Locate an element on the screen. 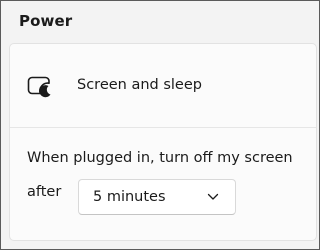 The image size is (320, 250). chevron-down-icon is located at coordinates (213, 196).